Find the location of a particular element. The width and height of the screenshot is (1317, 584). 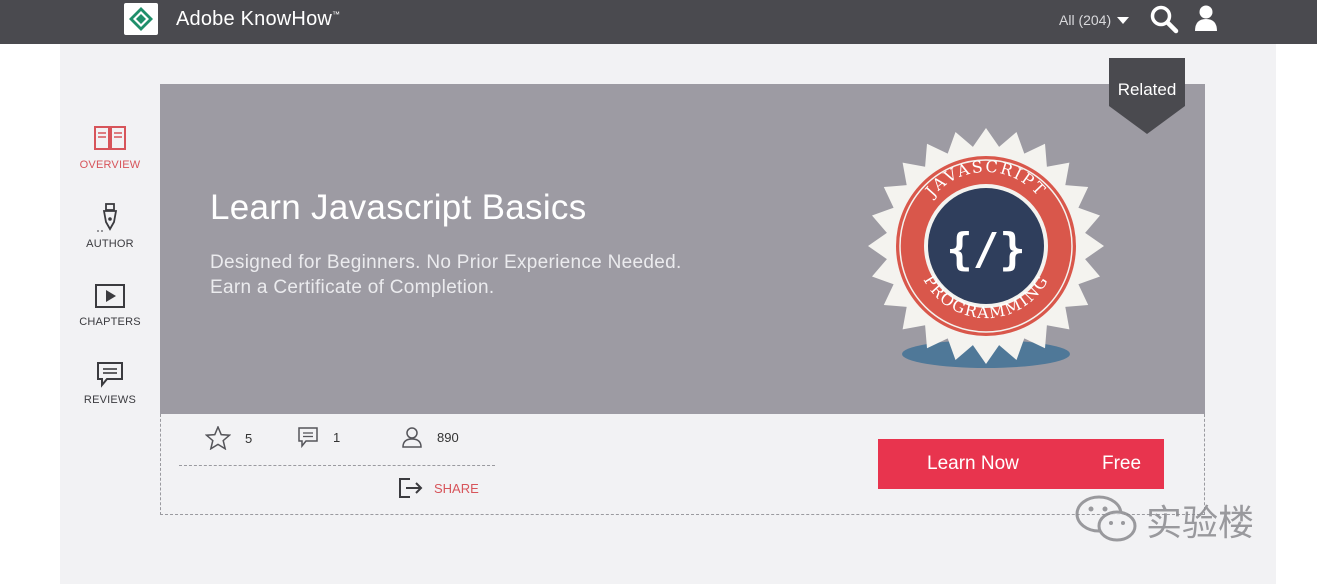

share-button: SHARE is located at coordinates (438, 488).